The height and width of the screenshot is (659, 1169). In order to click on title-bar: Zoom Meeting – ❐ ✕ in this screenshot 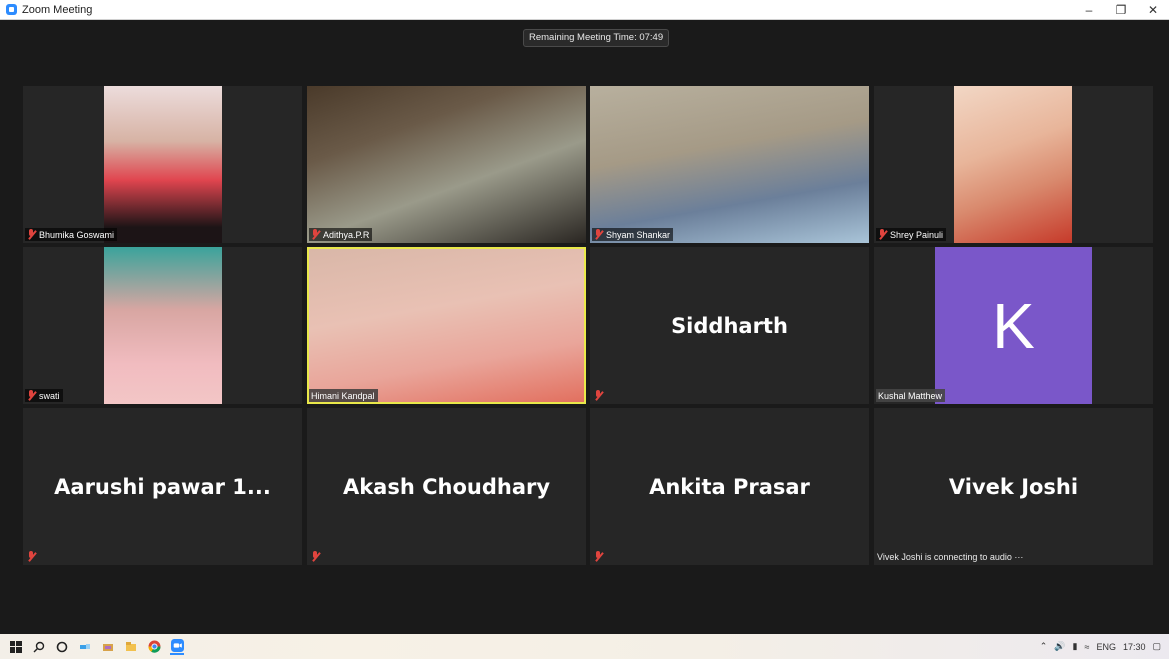, I will do `click(584, 10)`.